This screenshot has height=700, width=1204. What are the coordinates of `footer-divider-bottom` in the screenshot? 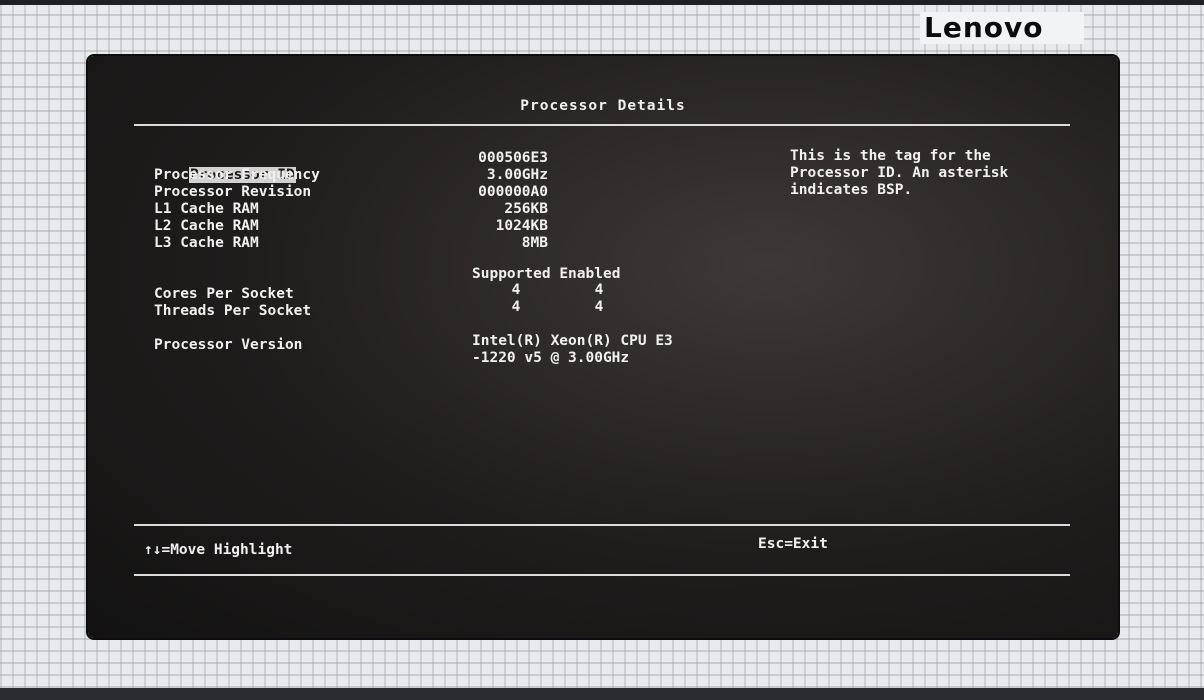 It's located at (602, 575).